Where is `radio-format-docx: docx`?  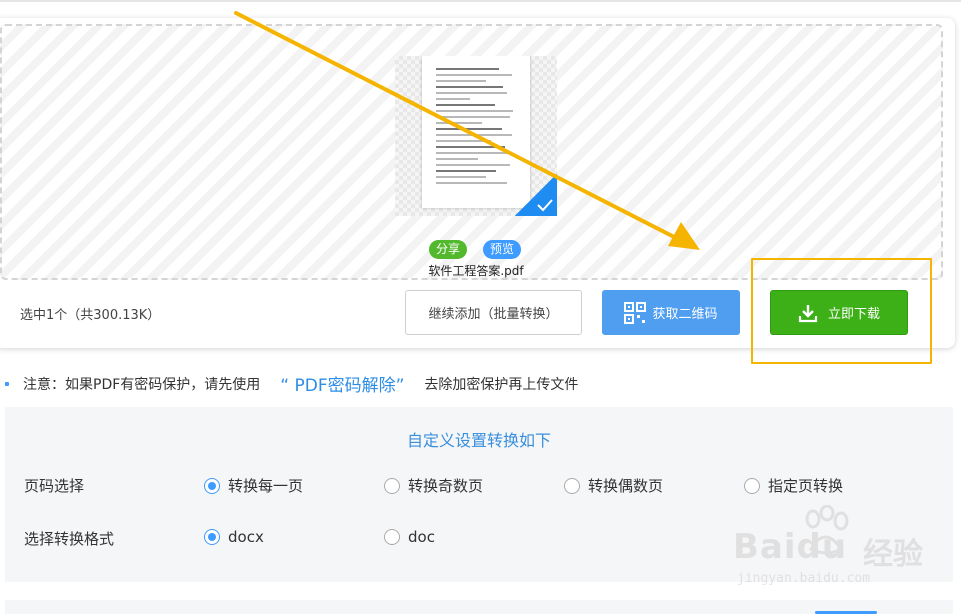 radio-format-docx: docx is located at coordinates (234, 537).